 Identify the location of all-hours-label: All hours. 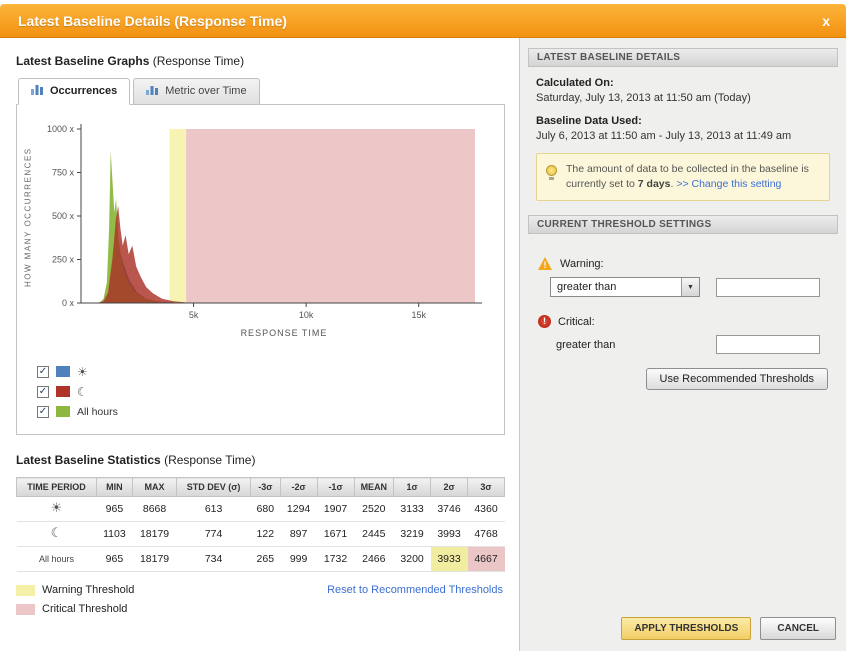
(97, 411).